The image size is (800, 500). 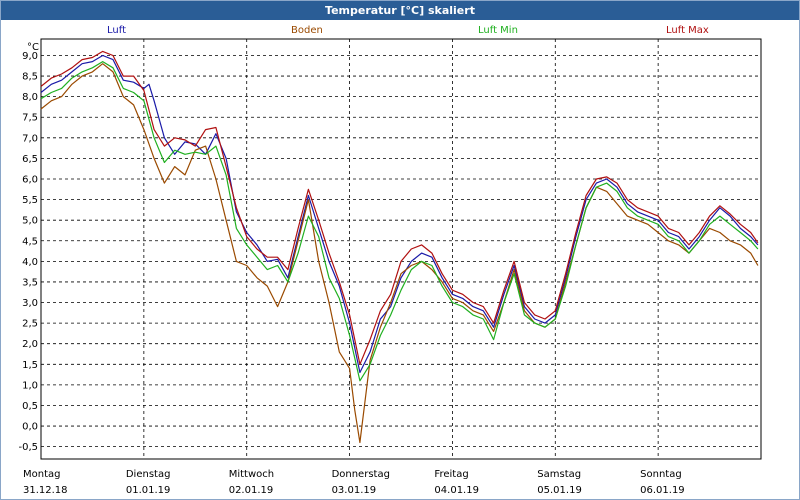 I want to click on x-tick-date: 03.01.19, so click(x=354, y=490).